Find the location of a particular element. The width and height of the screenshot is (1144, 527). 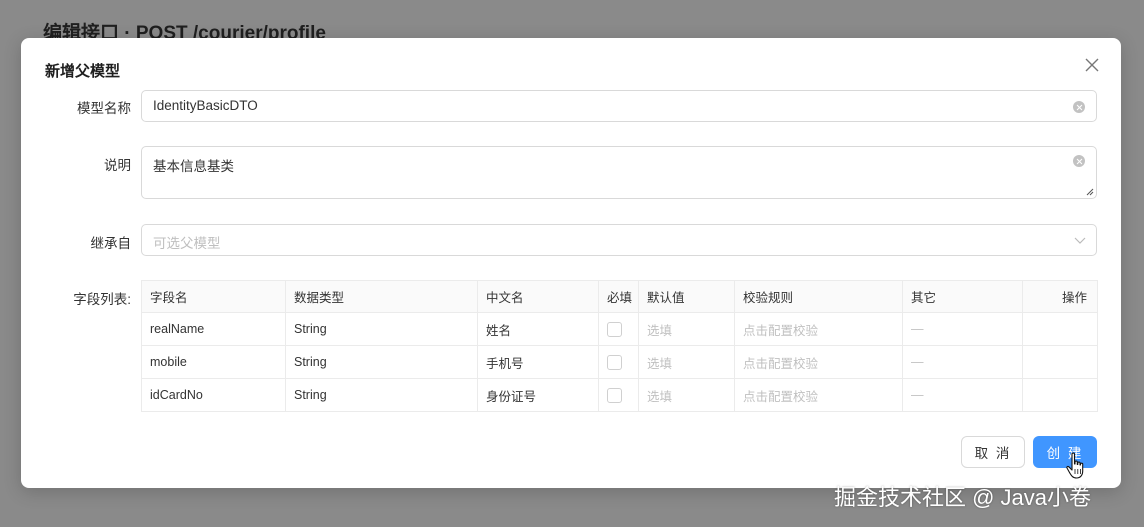

chinese-name-cell: 身份证号 is located at coordinates (538, 395).